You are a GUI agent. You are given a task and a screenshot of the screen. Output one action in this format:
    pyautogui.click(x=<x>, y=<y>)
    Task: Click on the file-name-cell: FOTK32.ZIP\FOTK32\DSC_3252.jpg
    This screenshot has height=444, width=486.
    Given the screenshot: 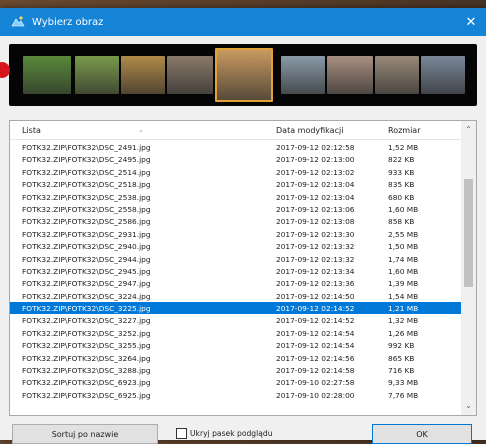 What is the action you would take?
    pyautogui.click(x=86, y=333)
    